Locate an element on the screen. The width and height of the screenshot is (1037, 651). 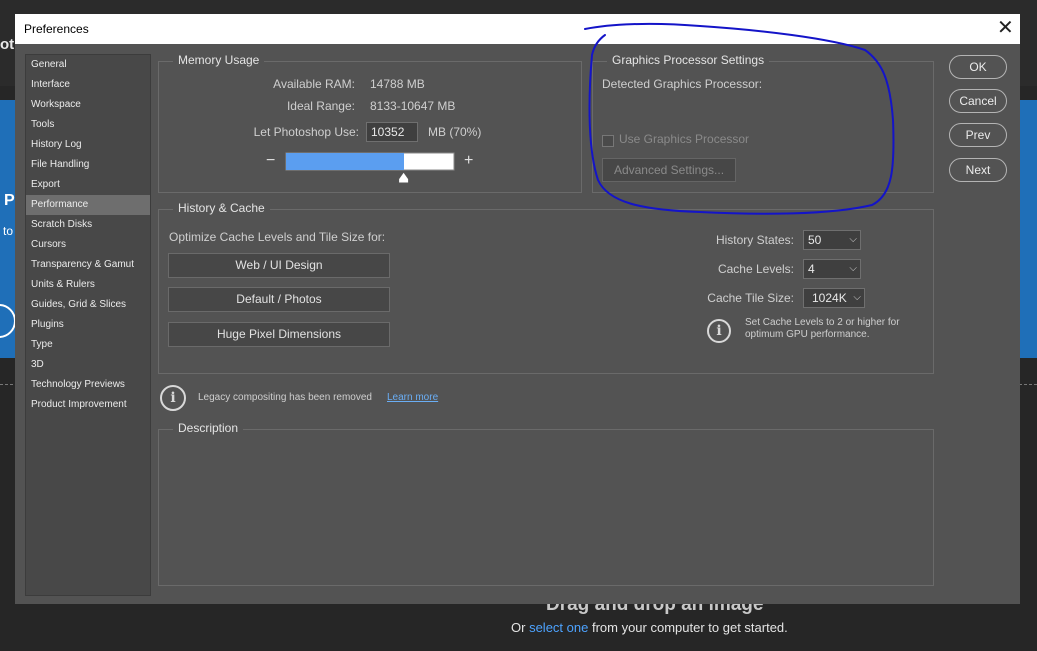
memory-slider is located at coordinates (371, 168).